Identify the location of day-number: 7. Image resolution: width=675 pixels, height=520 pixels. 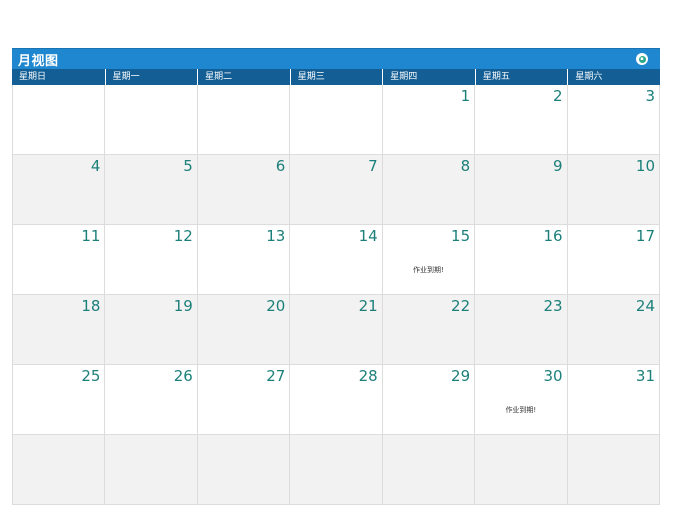
(373, 166).